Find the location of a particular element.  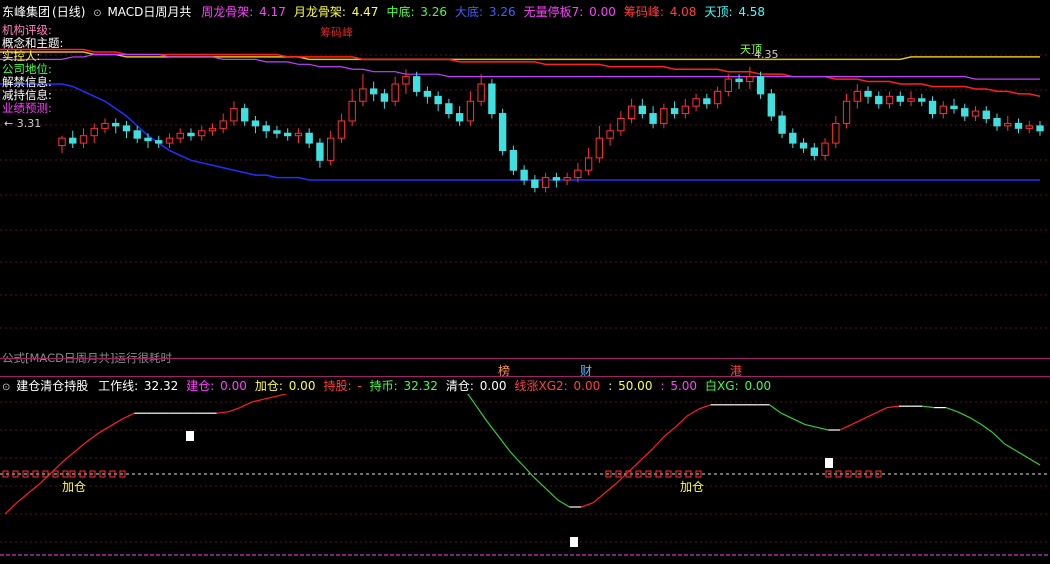

lower-indicator-item: 清仓: 0.00 is located at coordinates (477, 386).